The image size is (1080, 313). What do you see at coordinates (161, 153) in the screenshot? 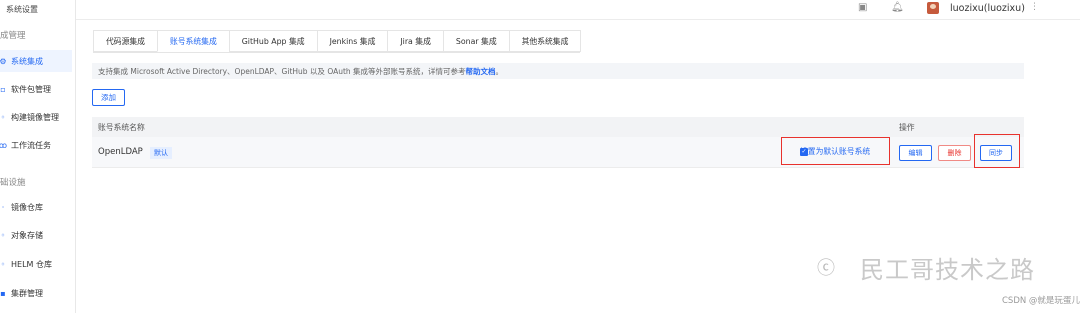
I see `default-badge: 默认` at bounding box center [161, 153].